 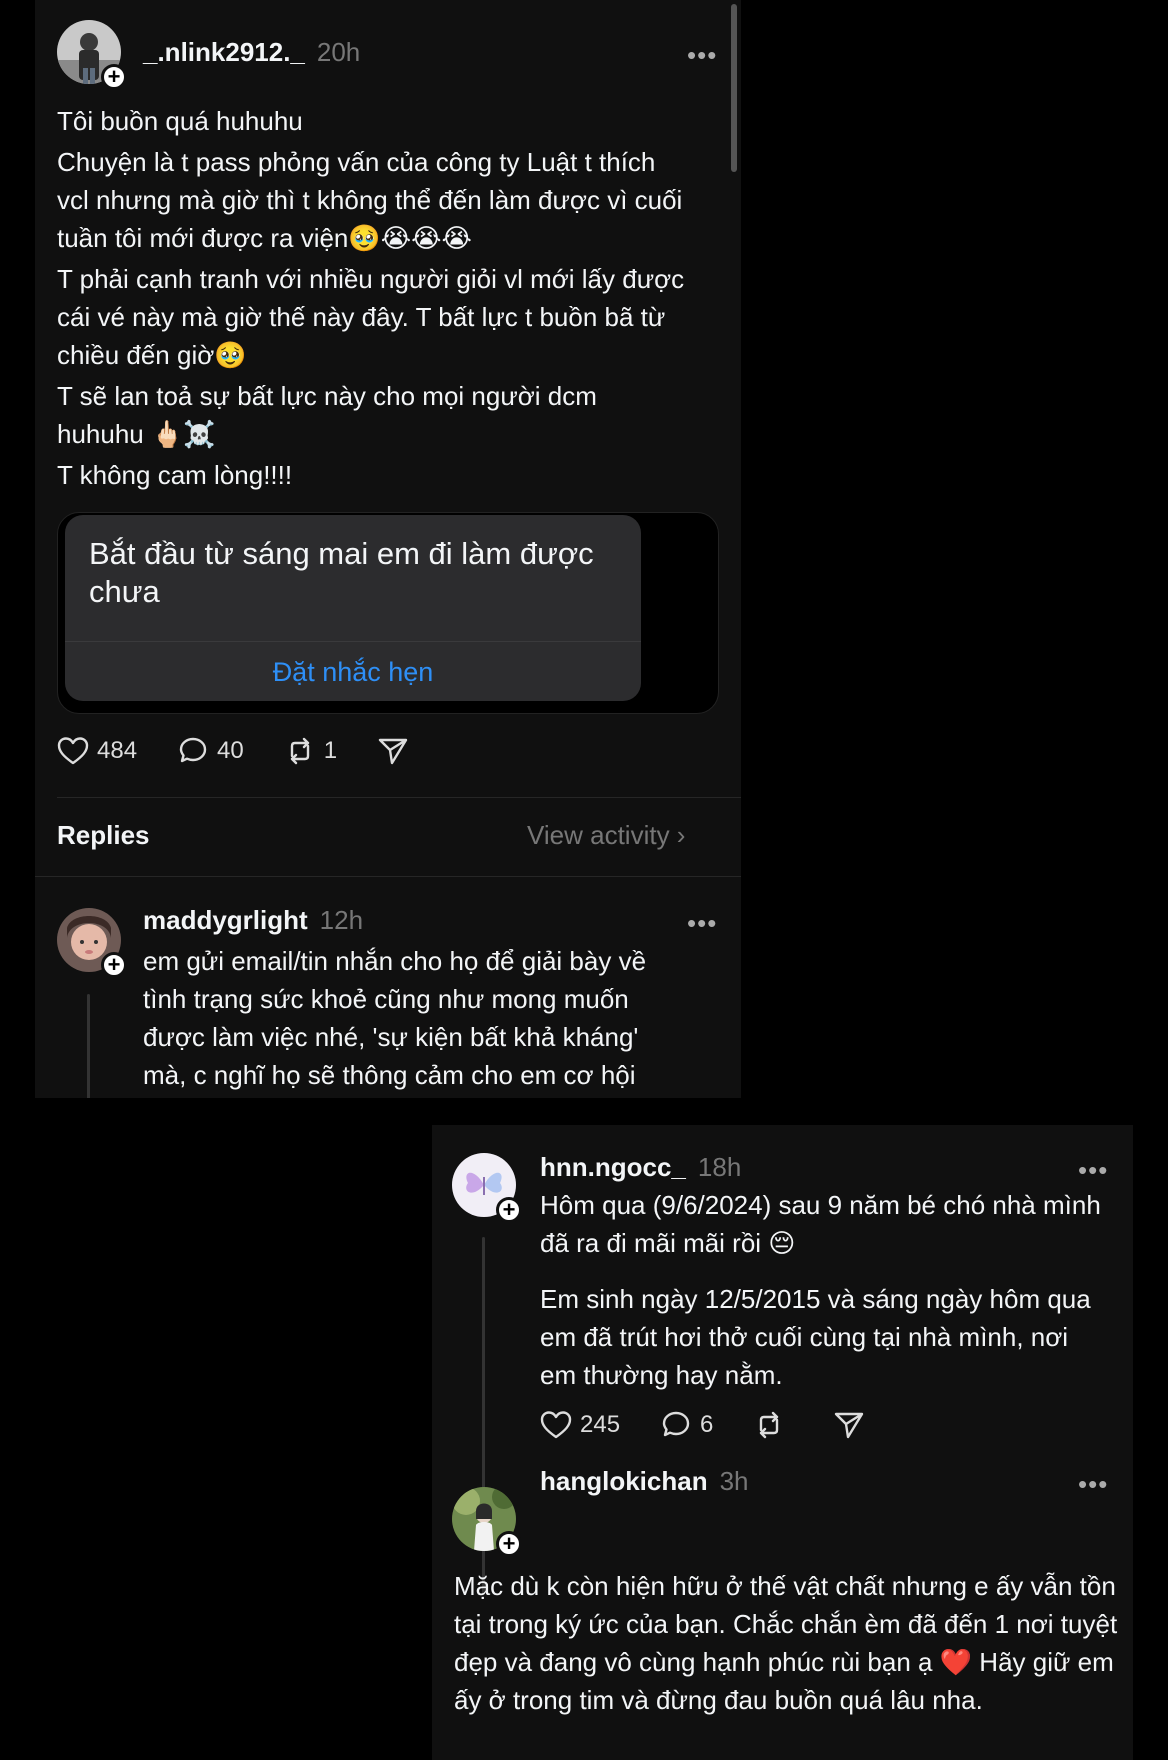 I want to click on set-reminder-button: Đặt nhắc hẹn, so click(x=353, y=672).